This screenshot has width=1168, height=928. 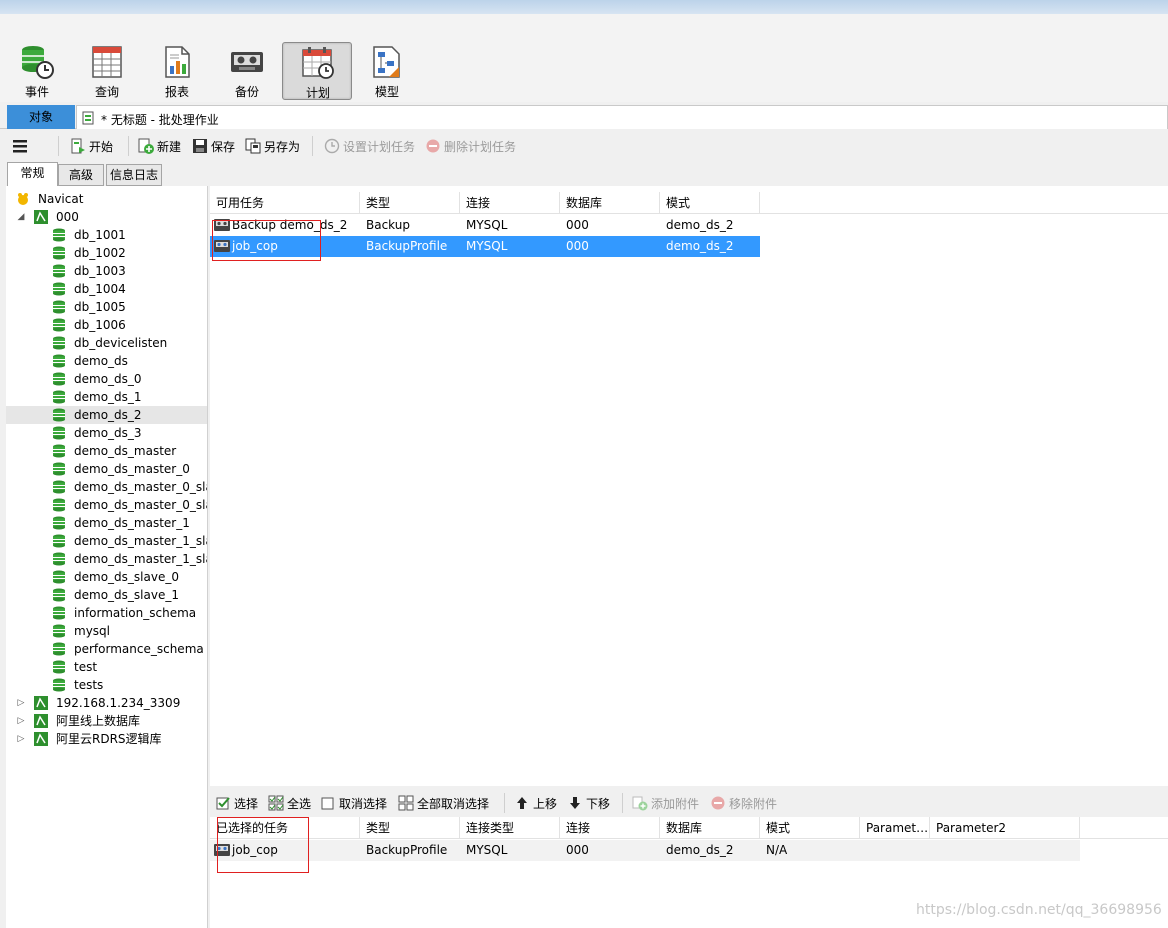 I want to click on start-button: 开始, so click(x=91, y=147).